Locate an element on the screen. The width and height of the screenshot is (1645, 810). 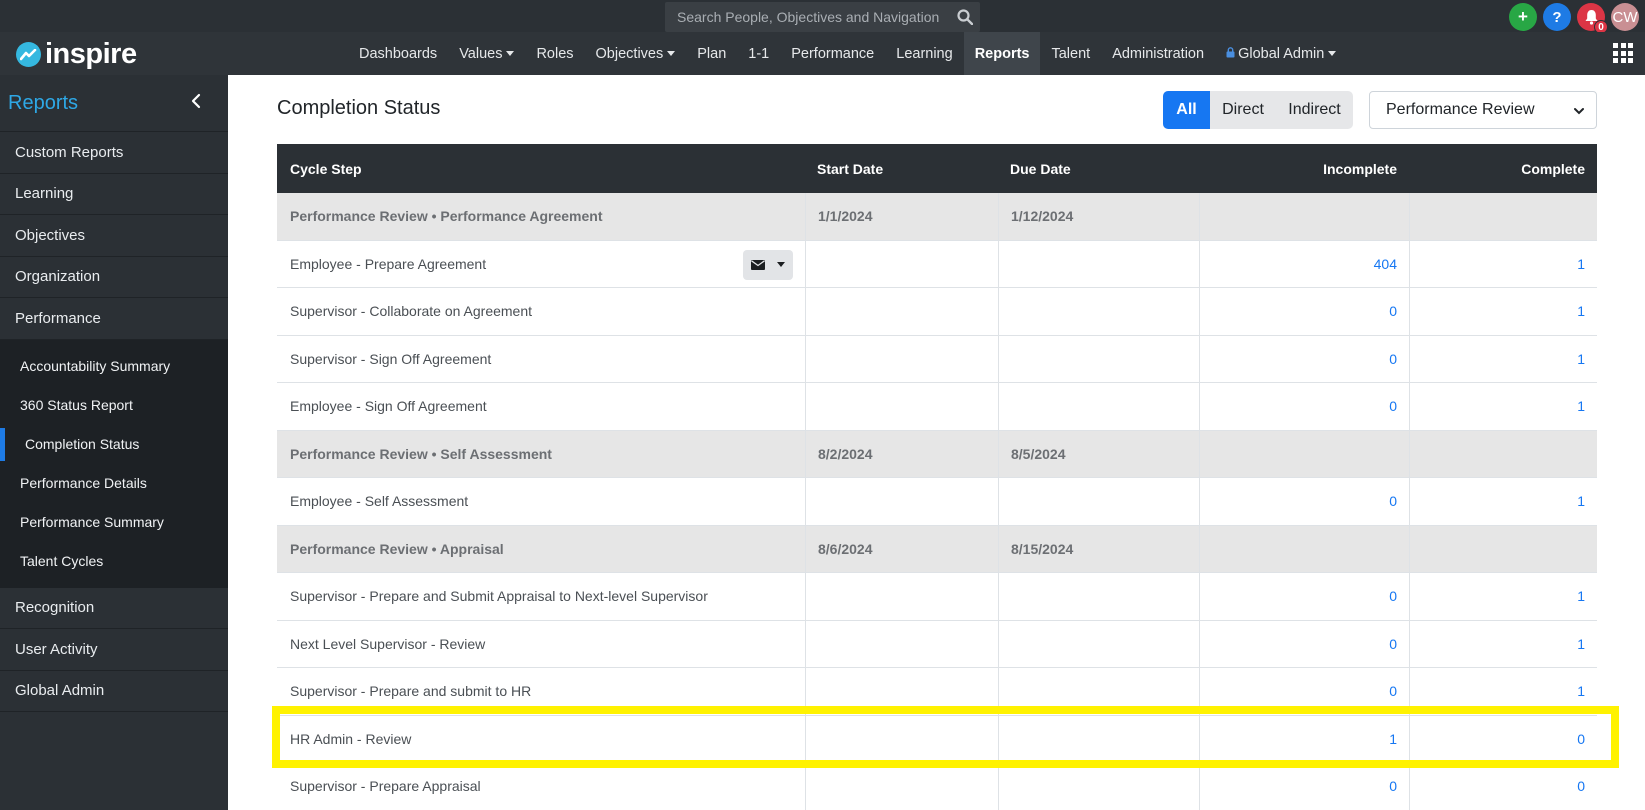
nav-item-administration: Administration is located at coordinates (1158, 53).